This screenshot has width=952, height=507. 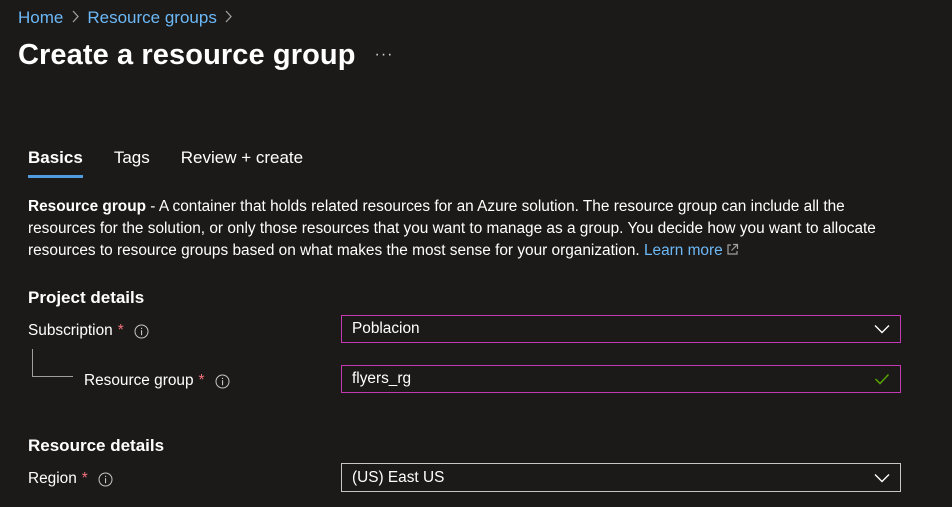 I want to click on tree-connector, so click(x=52, y=363).